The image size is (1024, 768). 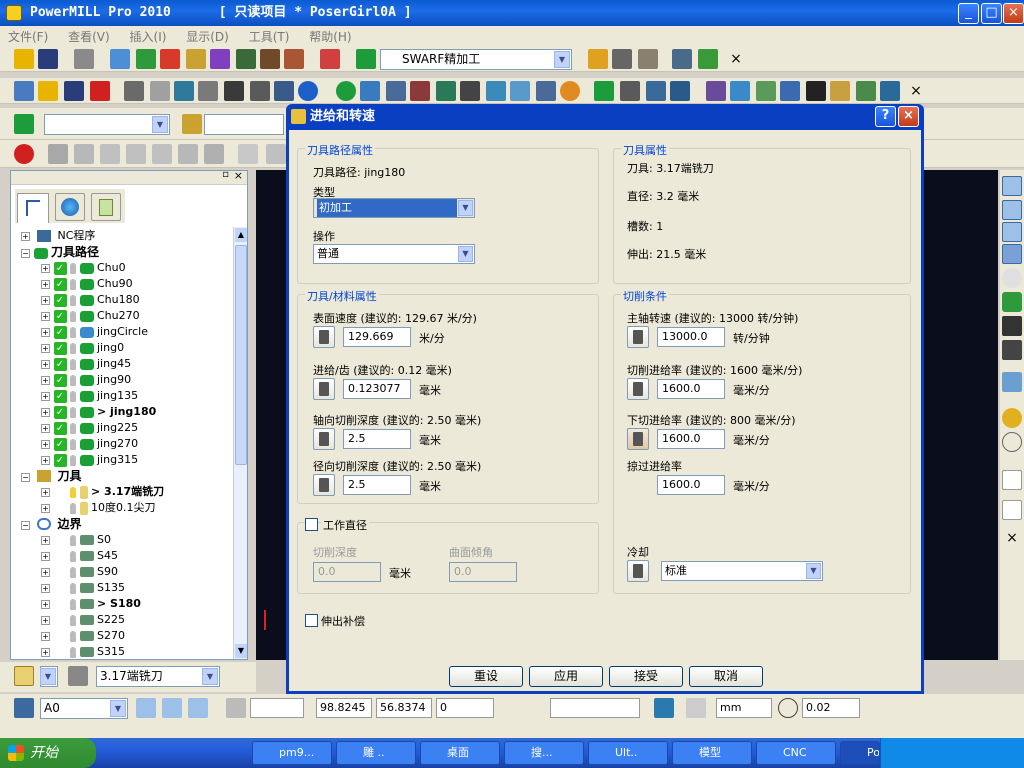 I want to click on text-icon, so click(x=816, y=91).